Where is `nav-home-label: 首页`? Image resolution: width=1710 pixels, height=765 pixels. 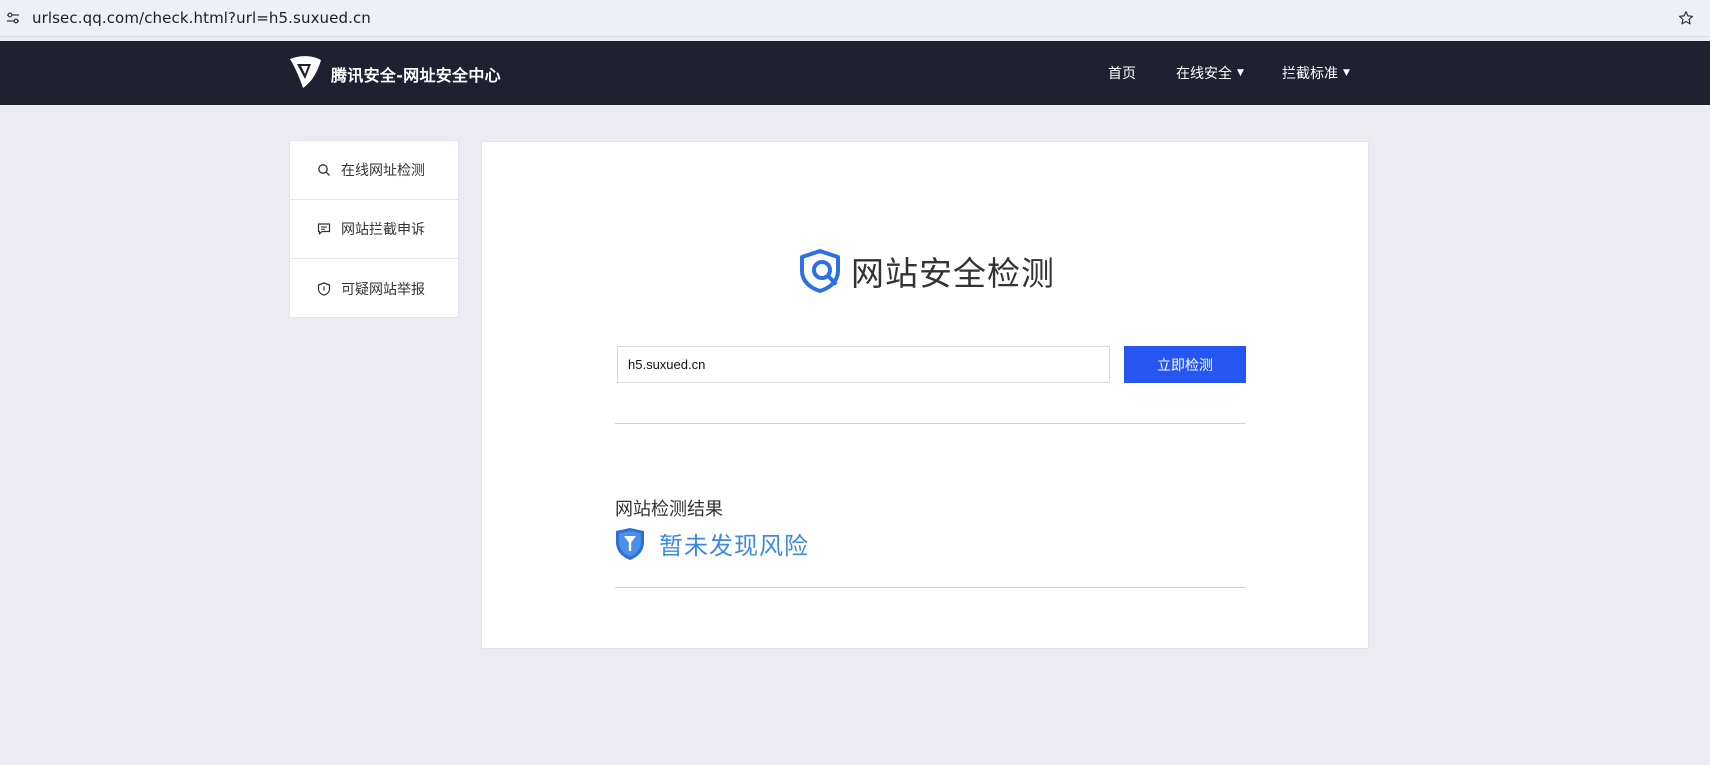 nav-home-label: 首页 is located at coordinates (1122, 74).